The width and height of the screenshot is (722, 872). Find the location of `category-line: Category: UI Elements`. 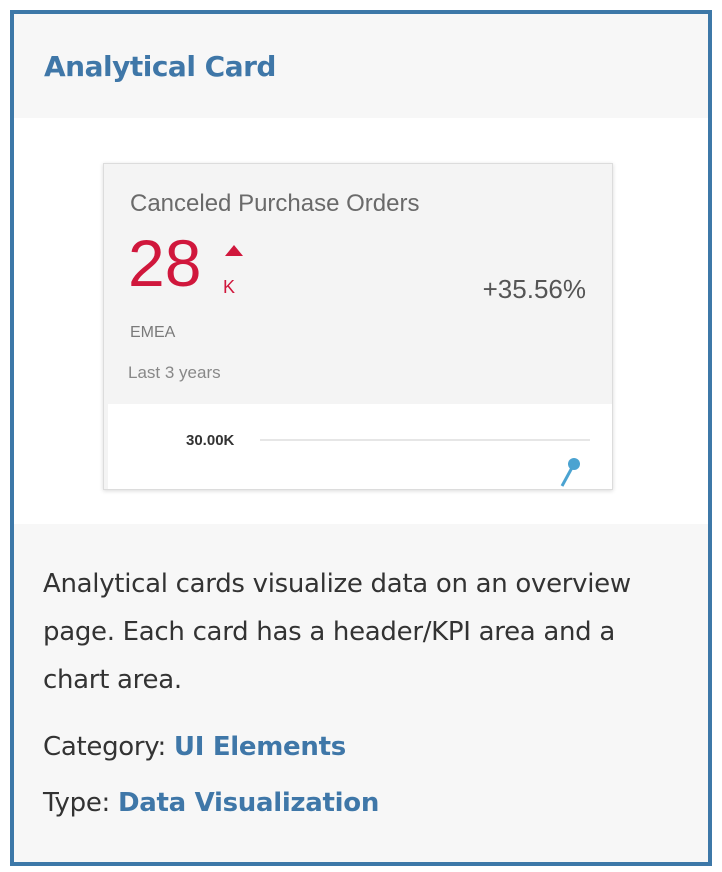

category-line: Category: UI Elements is located at coordinates (194, 747).